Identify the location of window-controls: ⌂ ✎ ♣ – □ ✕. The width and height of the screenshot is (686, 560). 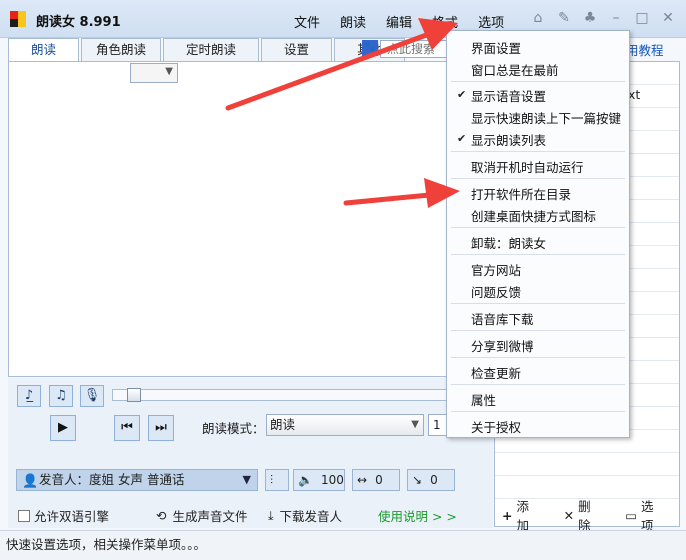
(603, 18).